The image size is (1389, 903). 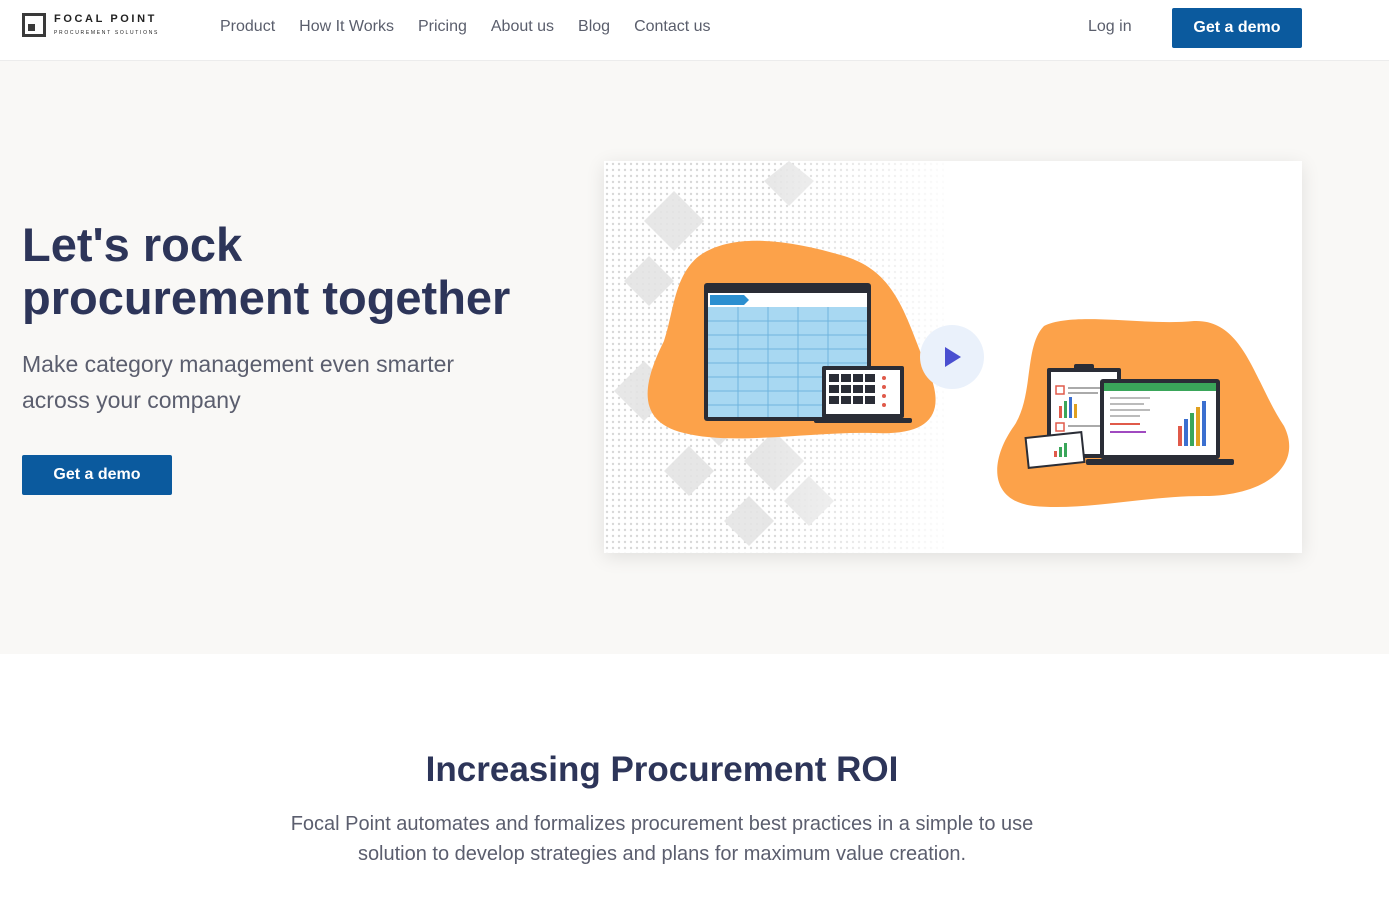 What do you see at coordinates (522, 27) in the screenshot?
I see `nav-link-about-us: About us` at bounding box center [522, 27].